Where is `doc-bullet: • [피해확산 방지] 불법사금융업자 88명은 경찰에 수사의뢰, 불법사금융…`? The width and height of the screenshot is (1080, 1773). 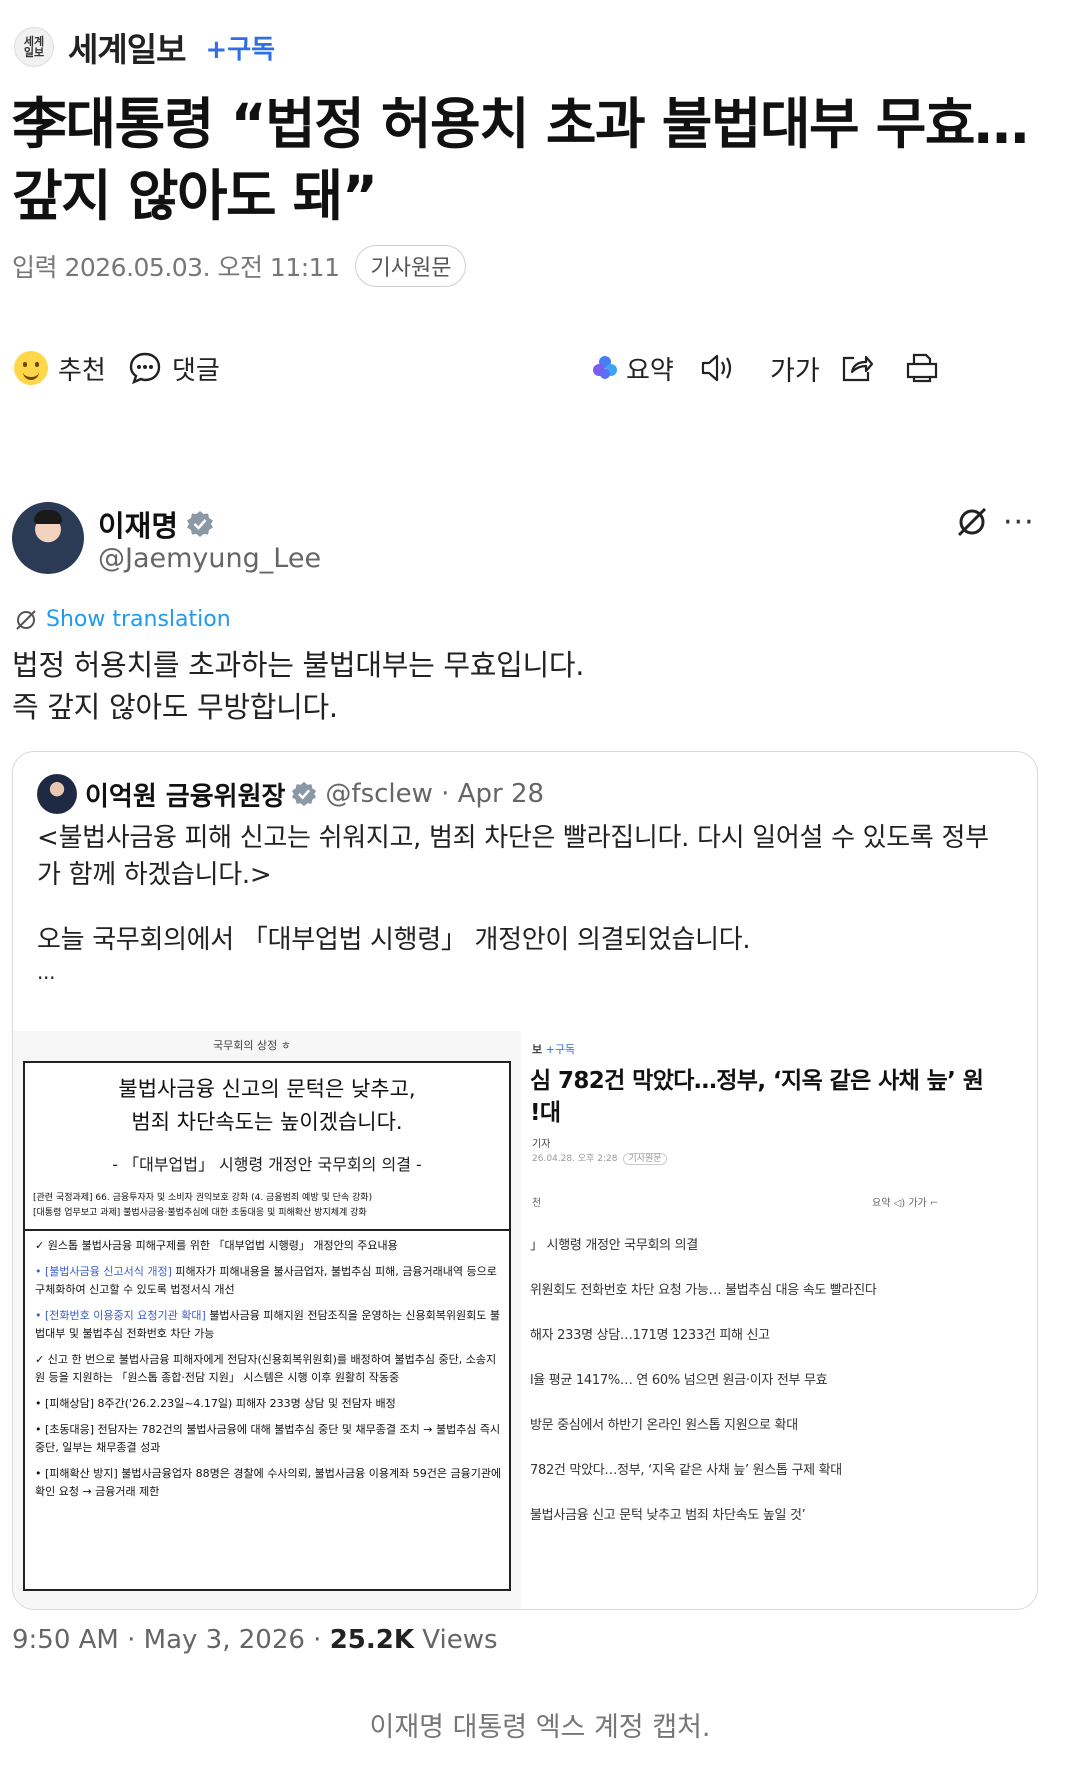
doc-bullet: • [피해확산 방지] 불법사금융업자 88명은 경찰에 수사의뢰, 불법사금융… is located at coordinates (268, 1482).